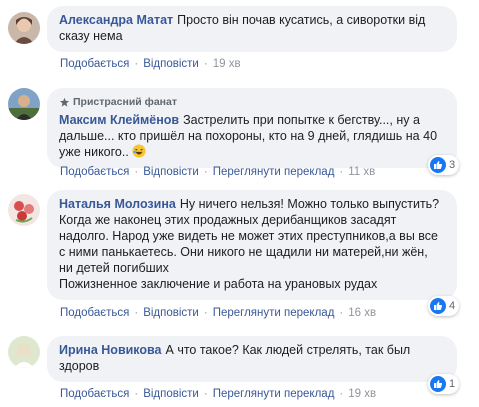  What do you see at coordinates (452, 384) in the screenshot?
I see `reaction-number: 1` at bounding box center [452, 384].